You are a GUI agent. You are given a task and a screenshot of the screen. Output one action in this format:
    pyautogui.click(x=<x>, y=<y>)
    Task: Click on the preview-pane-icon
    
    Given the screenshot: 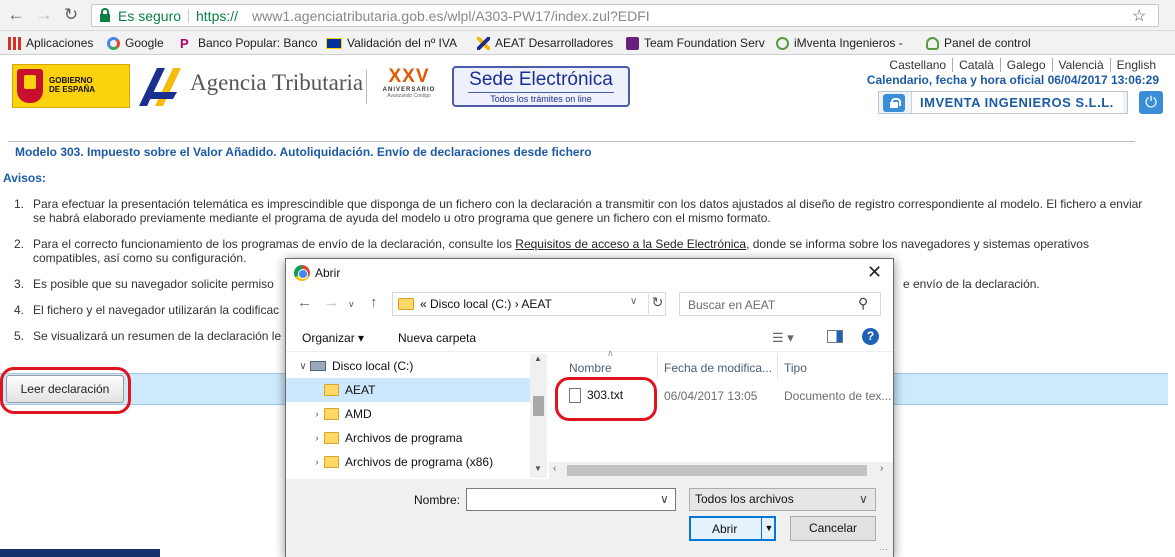 What is the action you would take?
    pyautogui.click(x=835, y=336)
    